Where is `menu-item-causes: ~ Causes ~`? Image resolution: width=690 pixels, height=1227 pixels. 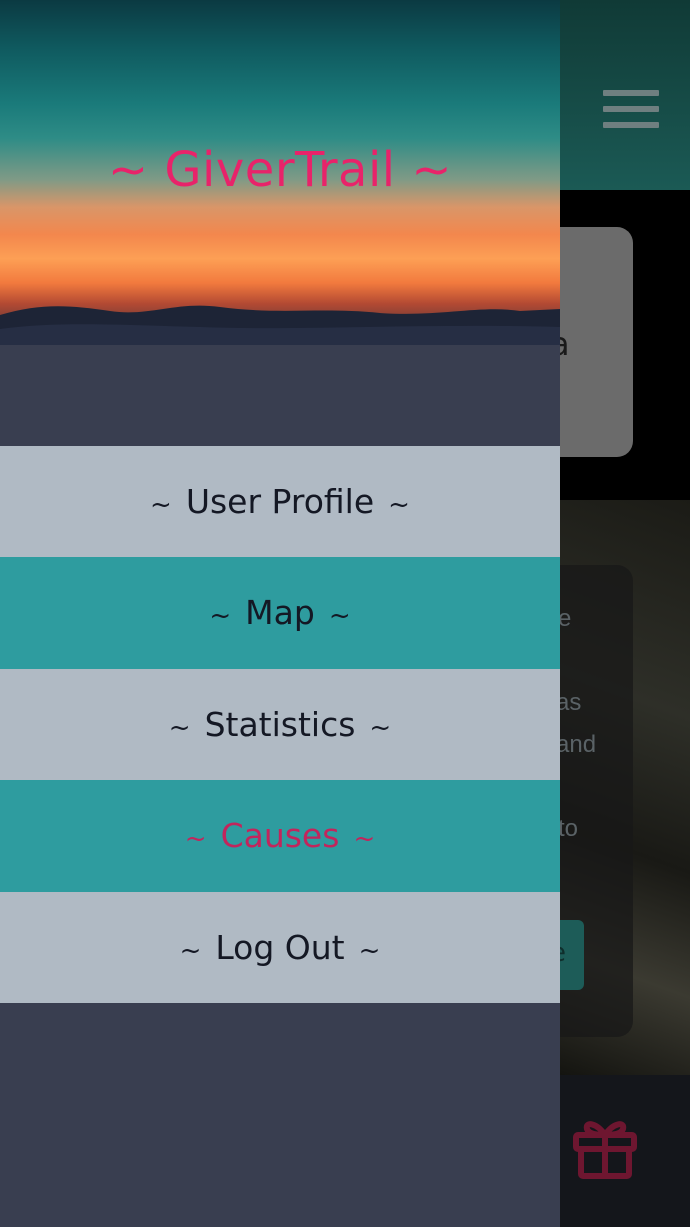
menu-item-causes: ~ Causes ~ is located at coordinates (280, 836).